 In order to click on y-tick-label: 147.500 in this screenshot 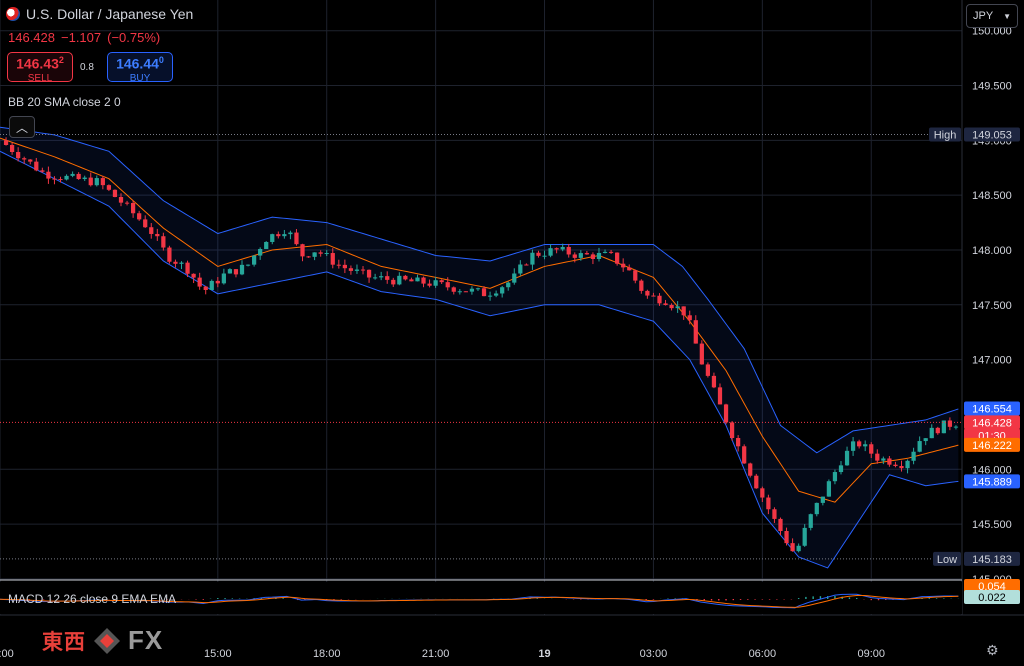, I will do `click(992, 306)`.